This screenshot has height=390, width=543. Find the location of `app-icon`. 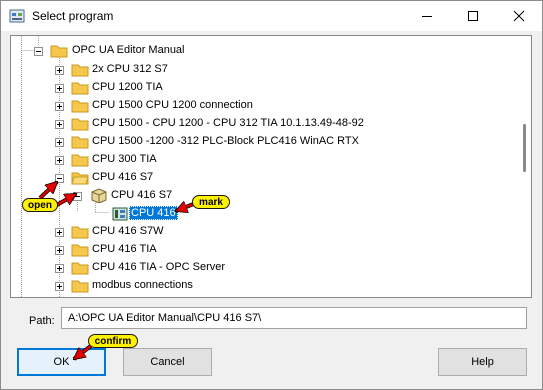

app-icon is located at coordinates (17, 16).